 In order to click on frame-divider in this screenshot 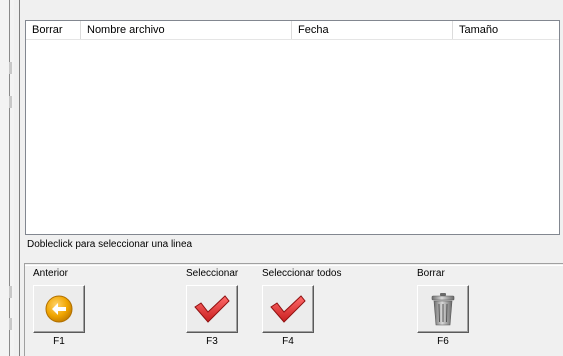, I will do `click(19, 178)`.